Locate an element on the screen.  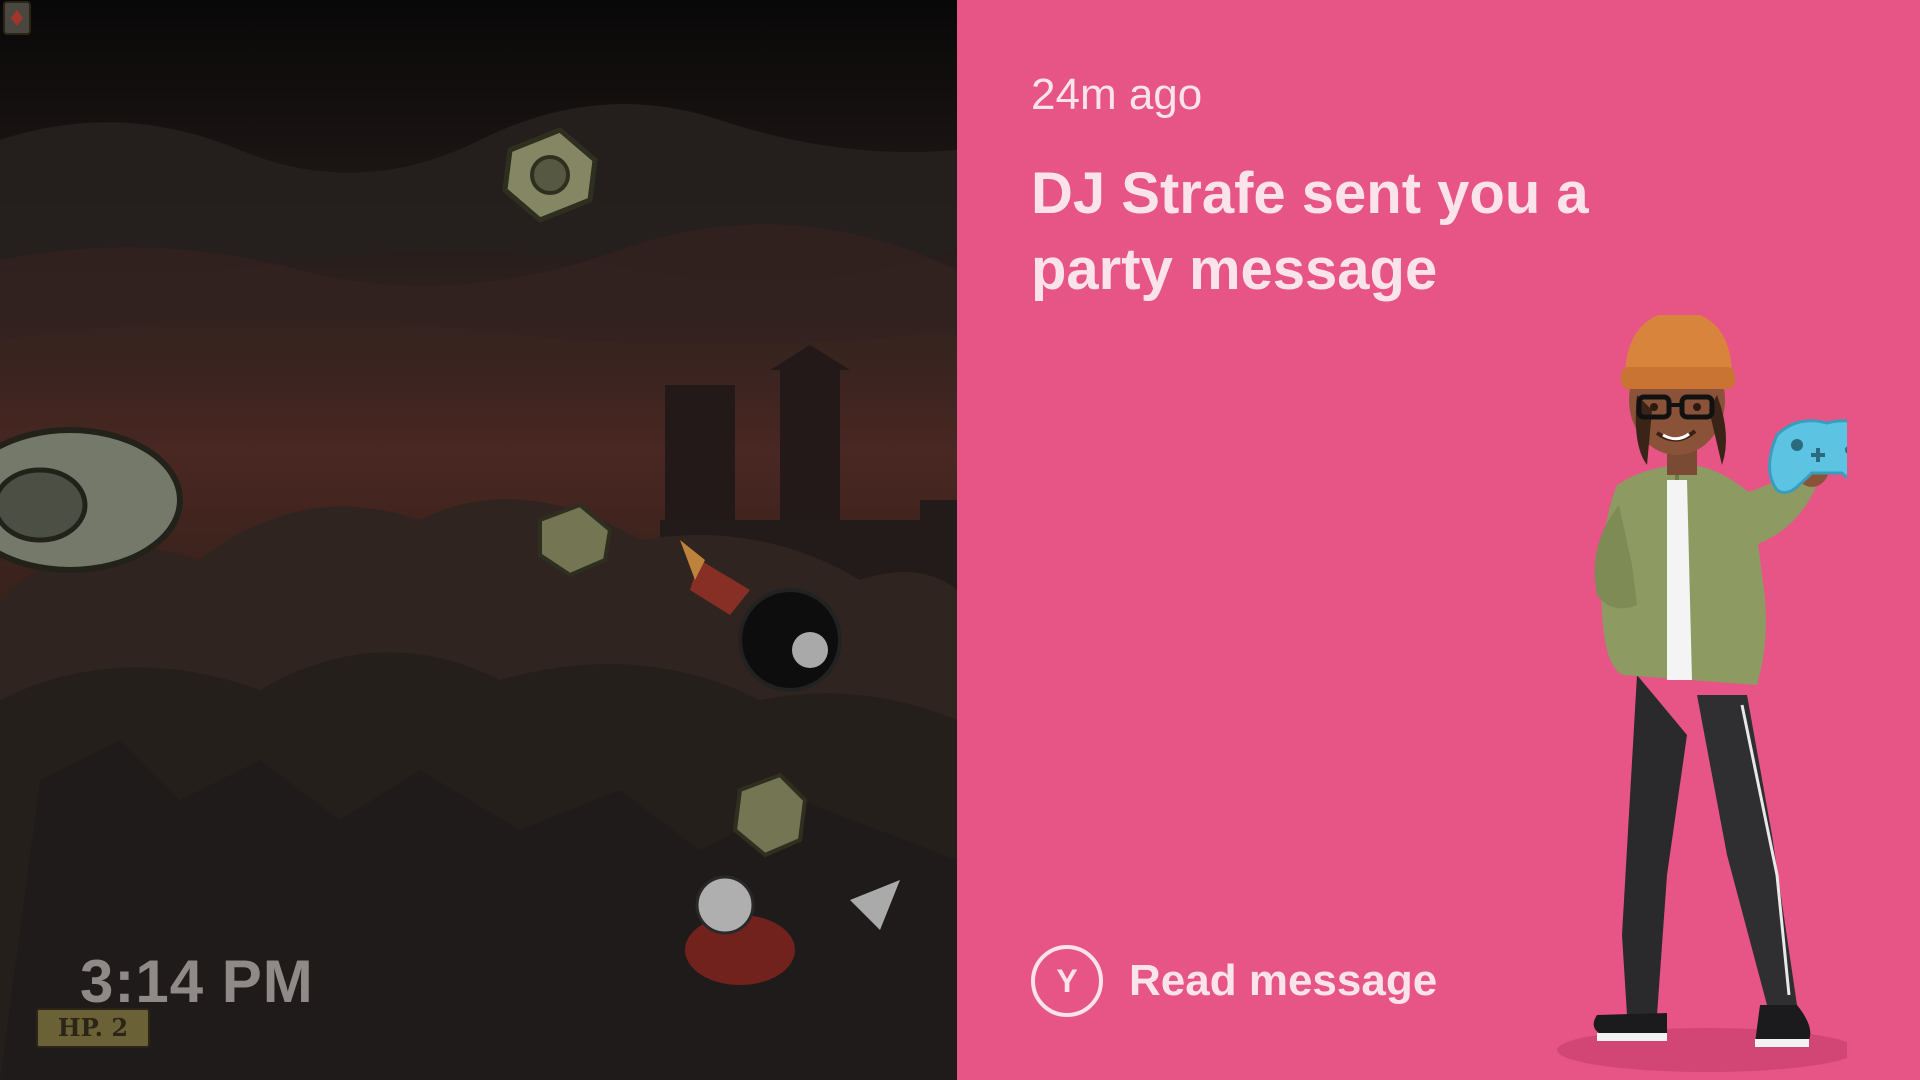
notification-timestamp: 24m ago is located at coordinates (1117, 94).